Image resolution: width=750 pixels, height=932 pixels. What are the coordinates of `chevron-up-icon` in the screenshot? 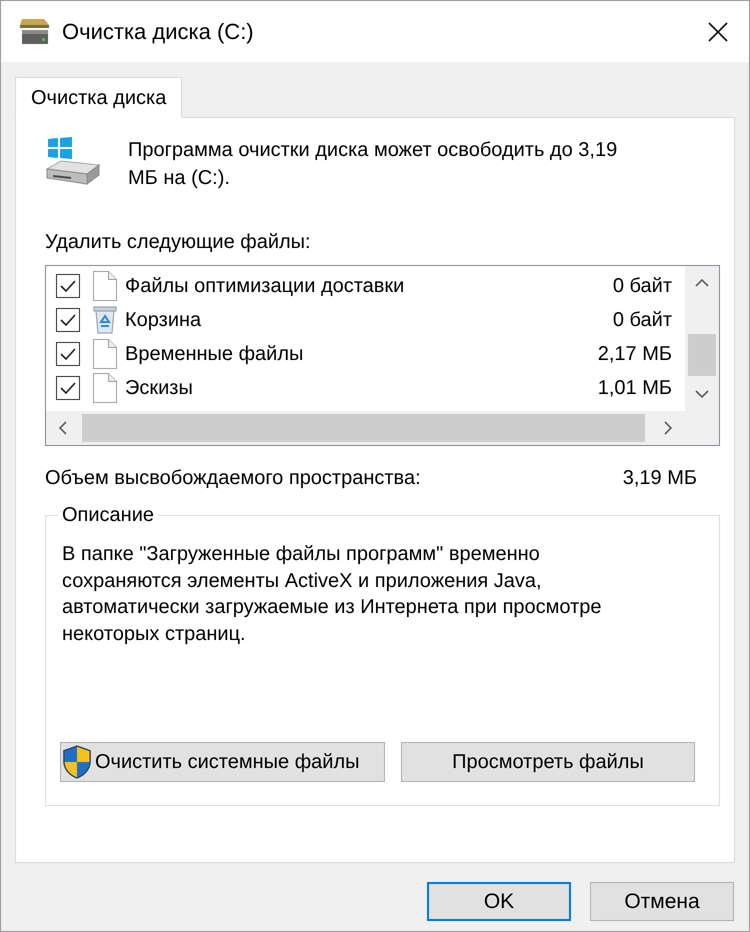 It's located at (702, 283).